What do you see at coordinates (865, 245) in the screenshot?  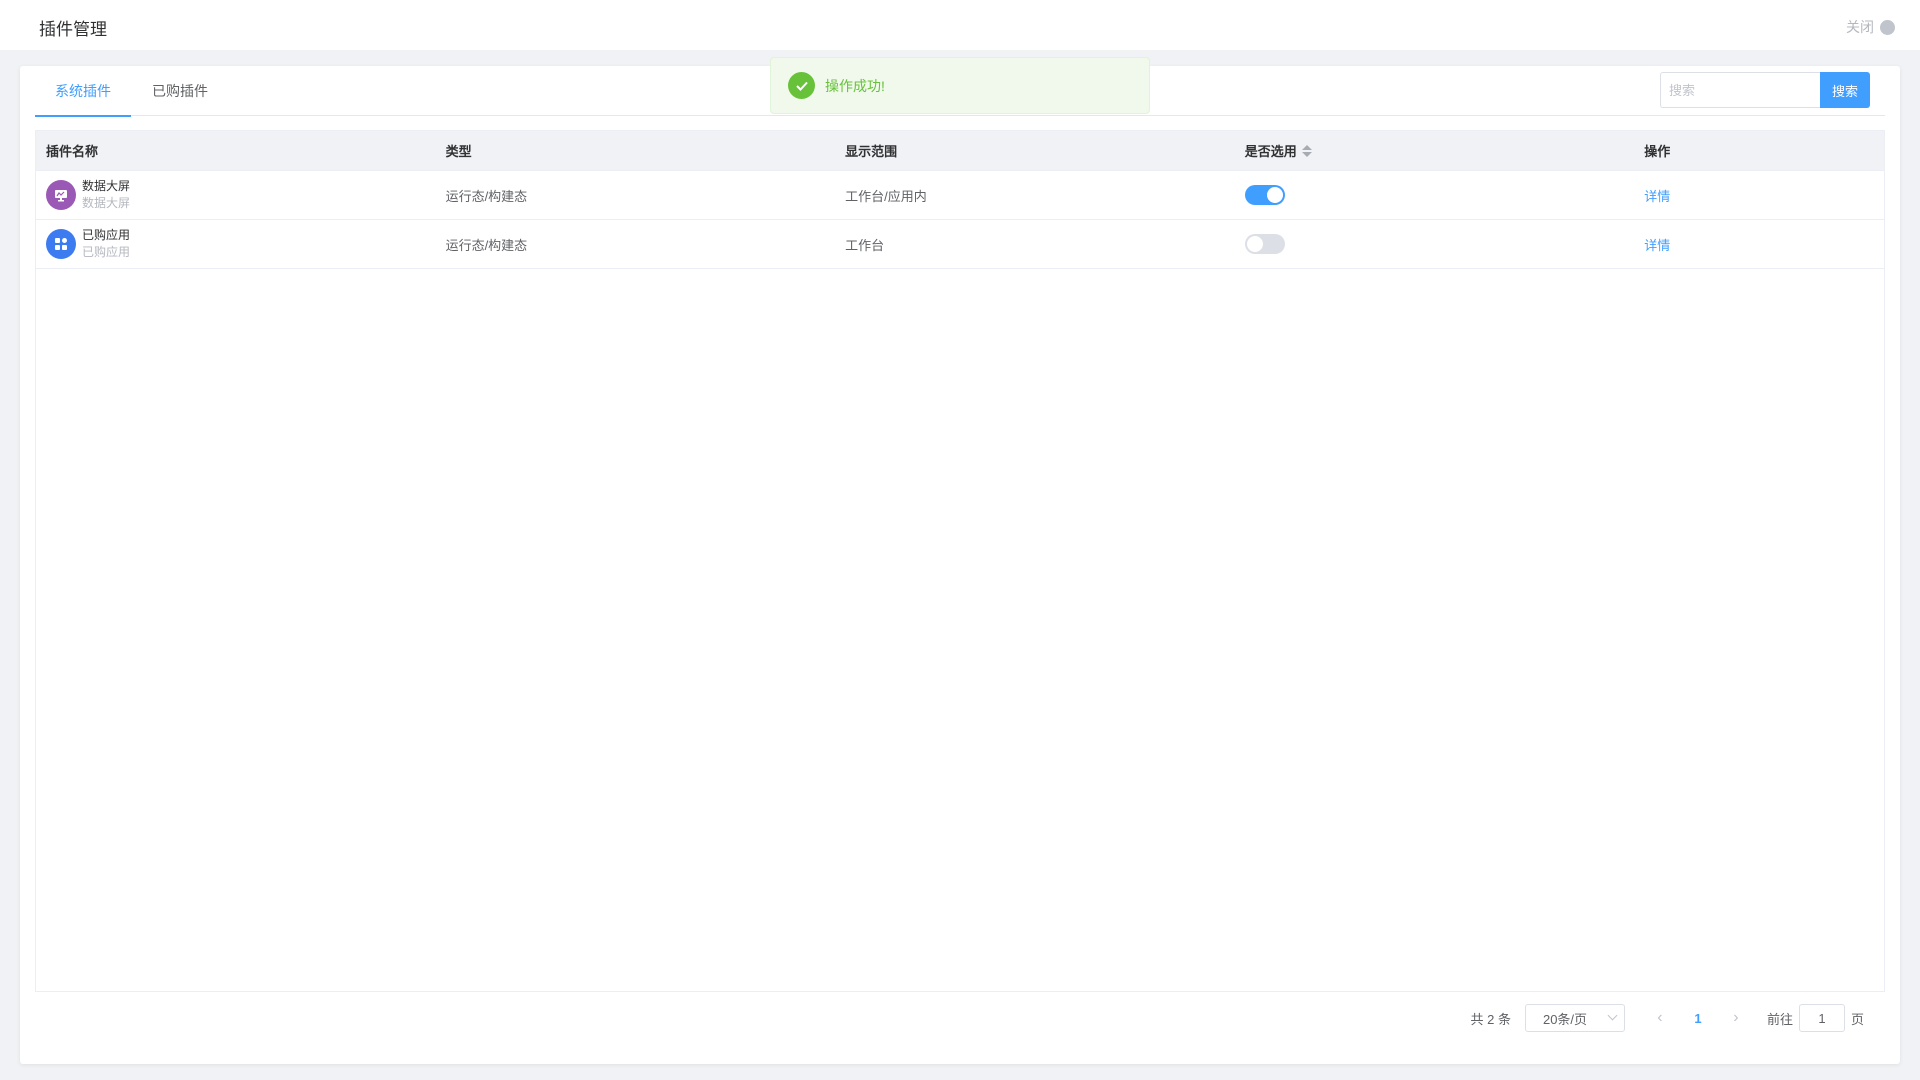 I see `plugin-scope: 工作台` at bounding box center [865, 245].